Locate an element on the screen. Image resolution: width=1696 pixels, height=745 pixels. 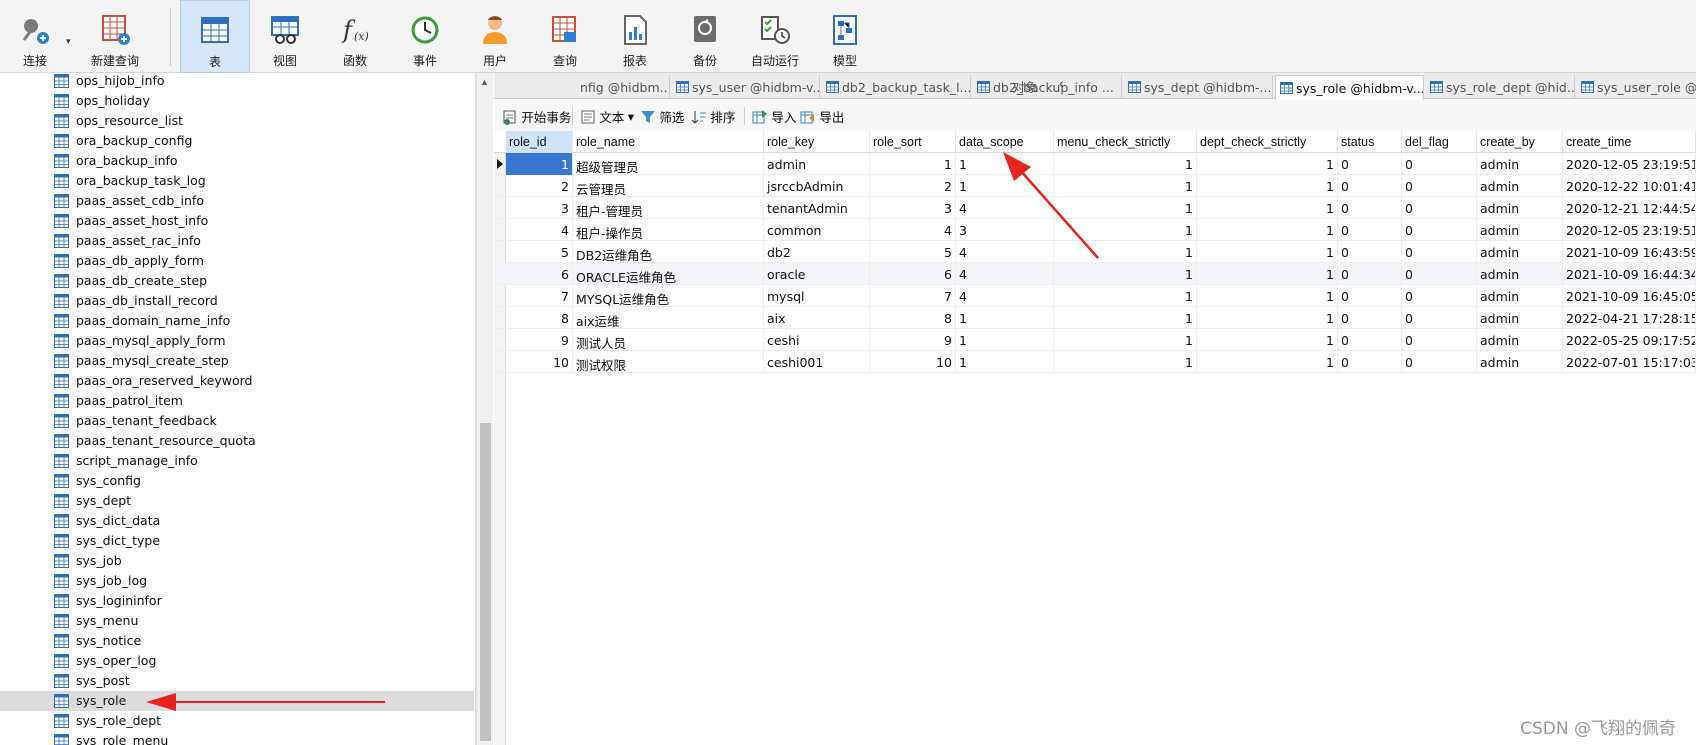
tree-item: sys_job_log is located at coordinates (237, 581).